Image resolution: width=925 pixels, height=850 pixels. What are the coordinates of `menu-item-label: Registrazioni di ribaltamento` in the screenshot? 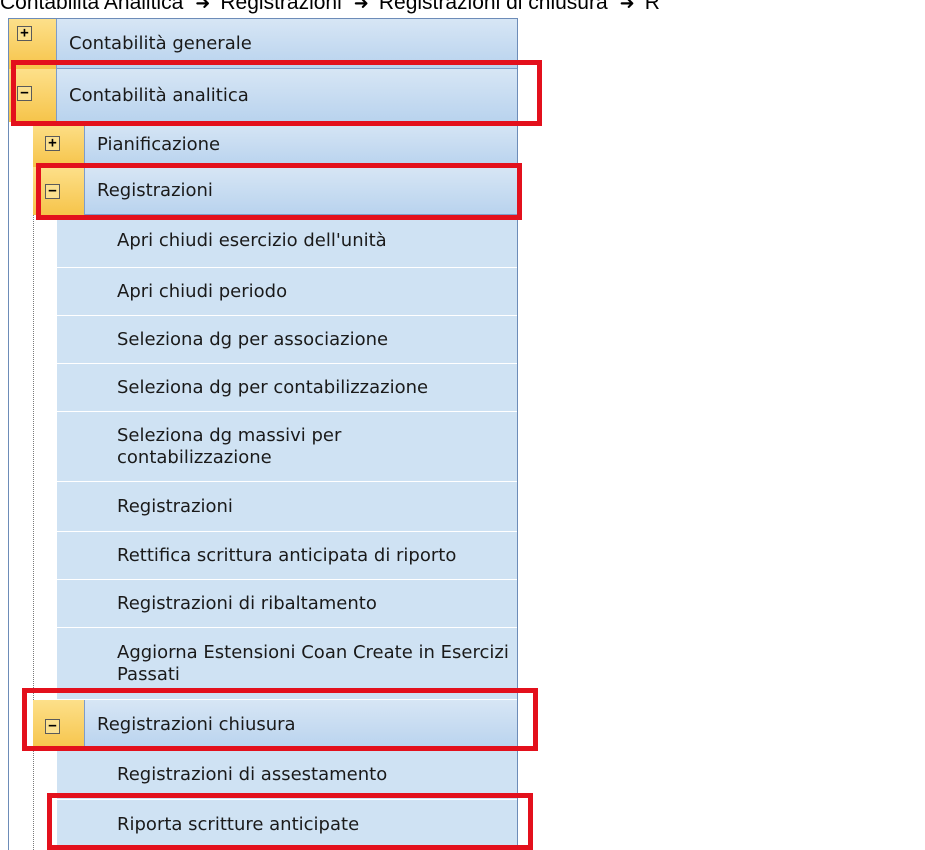 It's located at (247, 603).